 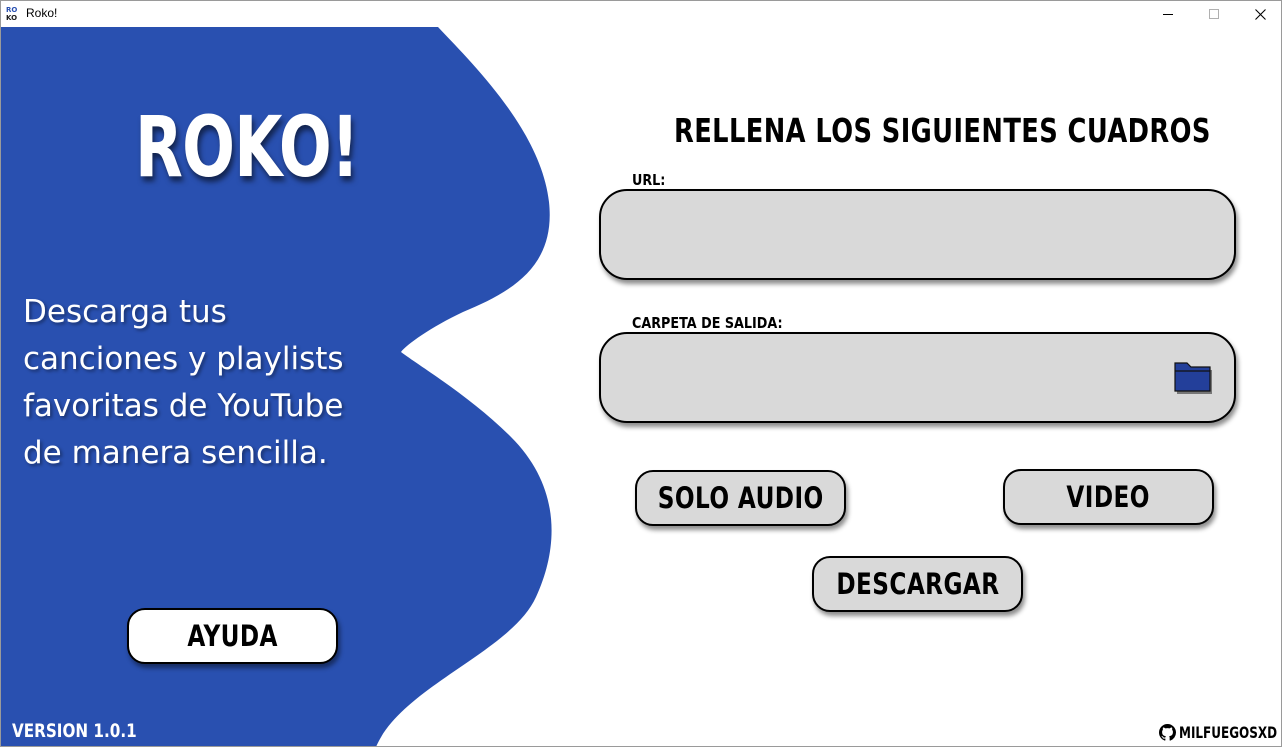 I want to click on audio-only-button: SOLO AUDIO, so click(x=740, y=498).